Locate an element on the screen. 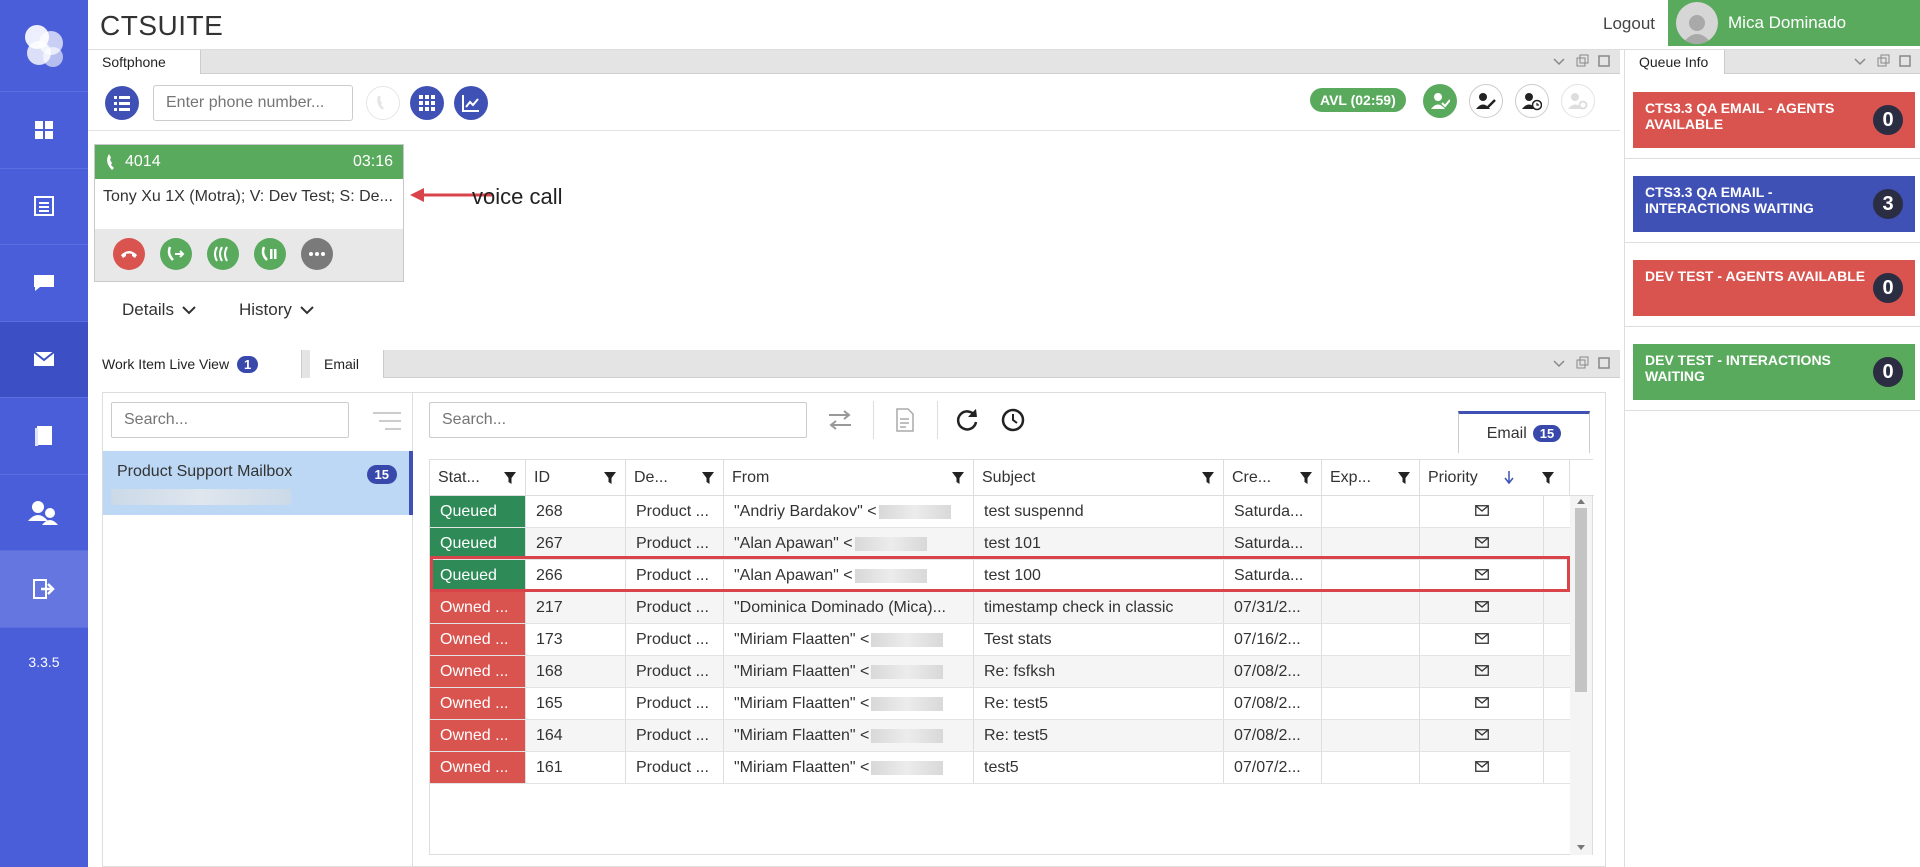 Image resolution: width=1920 pixels, height=867 pixels. swap-icon is located at coordinates (840, 420).